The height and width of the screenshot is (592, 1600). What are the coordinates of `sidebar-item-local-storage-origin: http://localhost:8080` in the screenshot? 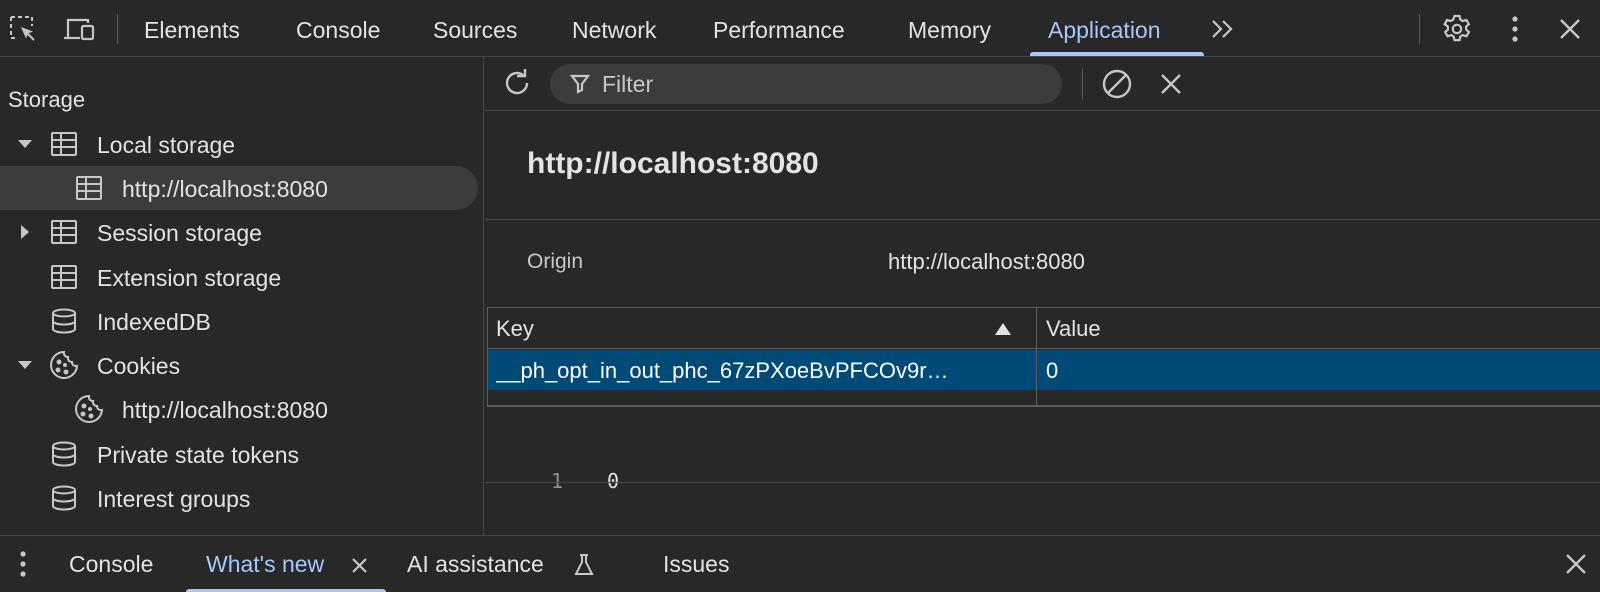 It's located at (239, 188).